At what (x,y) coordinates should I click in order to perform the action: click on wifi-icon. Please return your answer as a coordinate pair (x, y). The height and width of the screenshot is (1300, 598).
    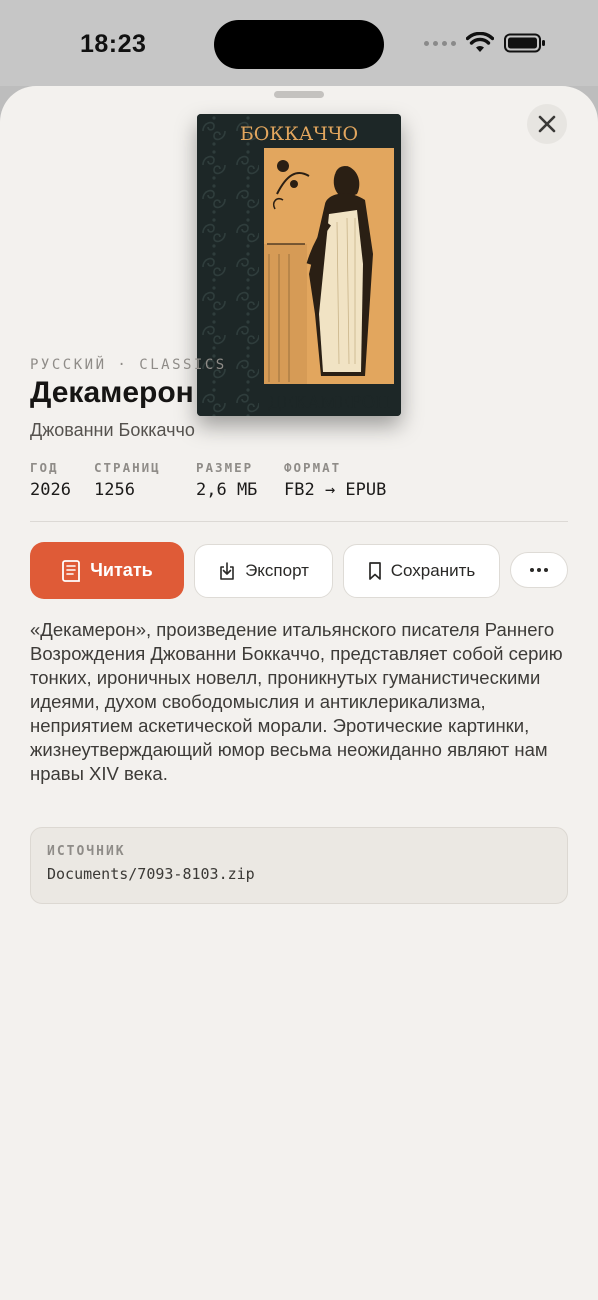
    Looking at the image, I should click on (480, 42).